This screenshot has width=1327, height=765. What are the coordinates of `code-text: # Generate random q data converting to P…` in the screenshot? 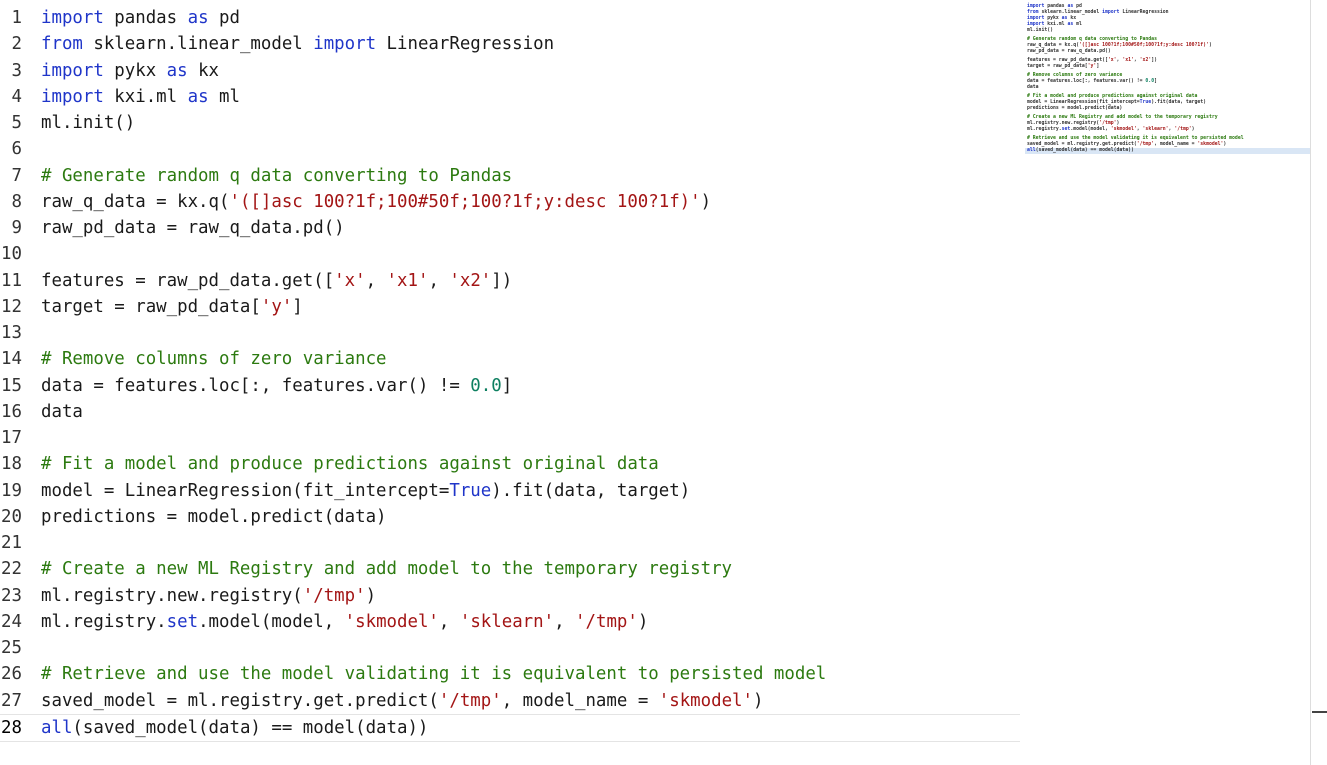 It's located at (276, 176).